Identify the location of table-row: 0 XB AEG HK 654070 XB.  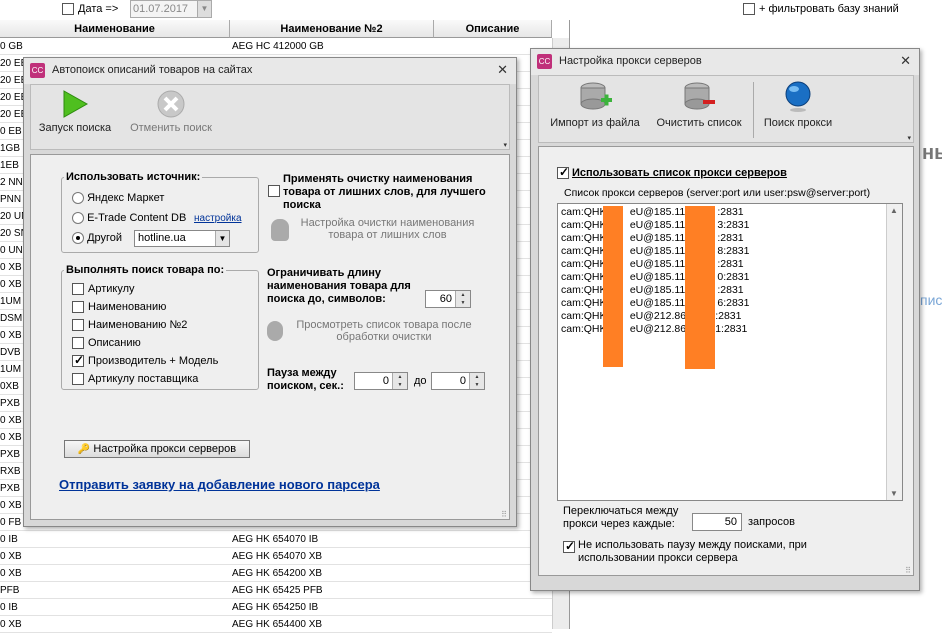
(276, 556).